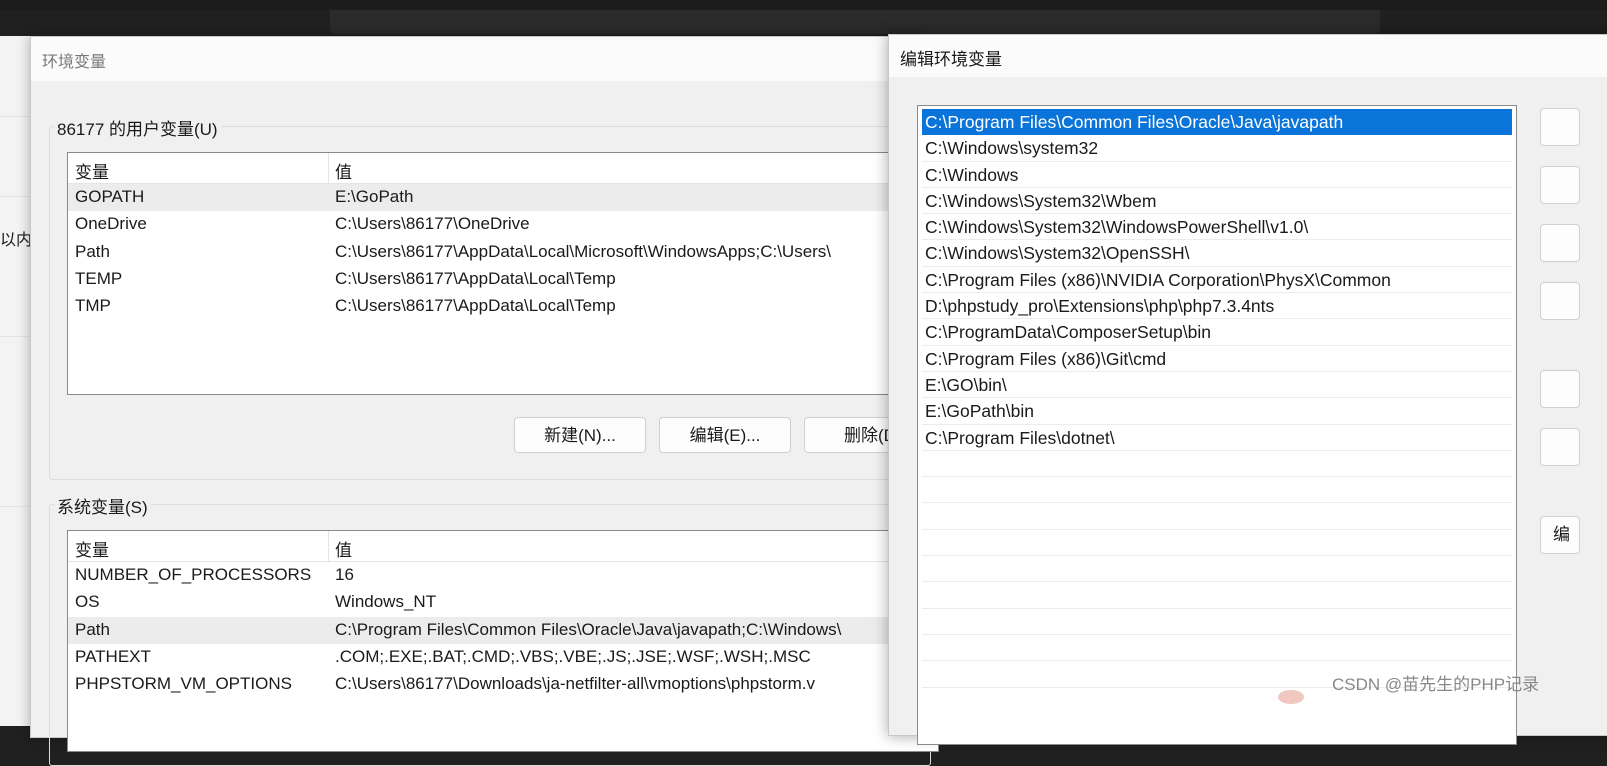  What do you see at coordinates (503, 198) in the screenshot?
I see `variable-row: GOPATH E:\GoPath` at bounding box center [503, 198].